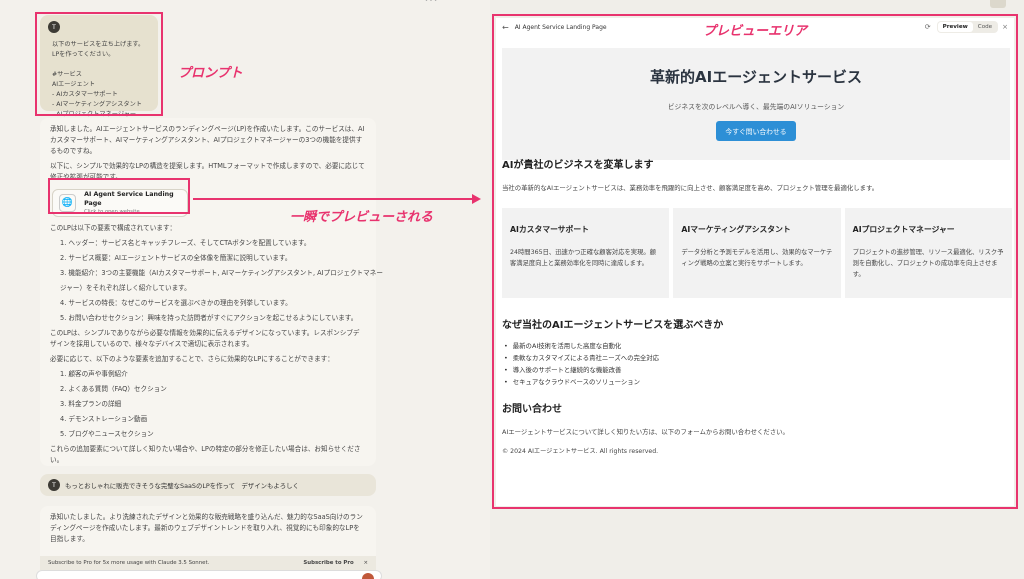 The width and height of the screenshot is (1024, 579). Describe the element at coordinates (107, 434) in the screenshot. I see `list-item: 5. ブログやニュースセクション` at that location.